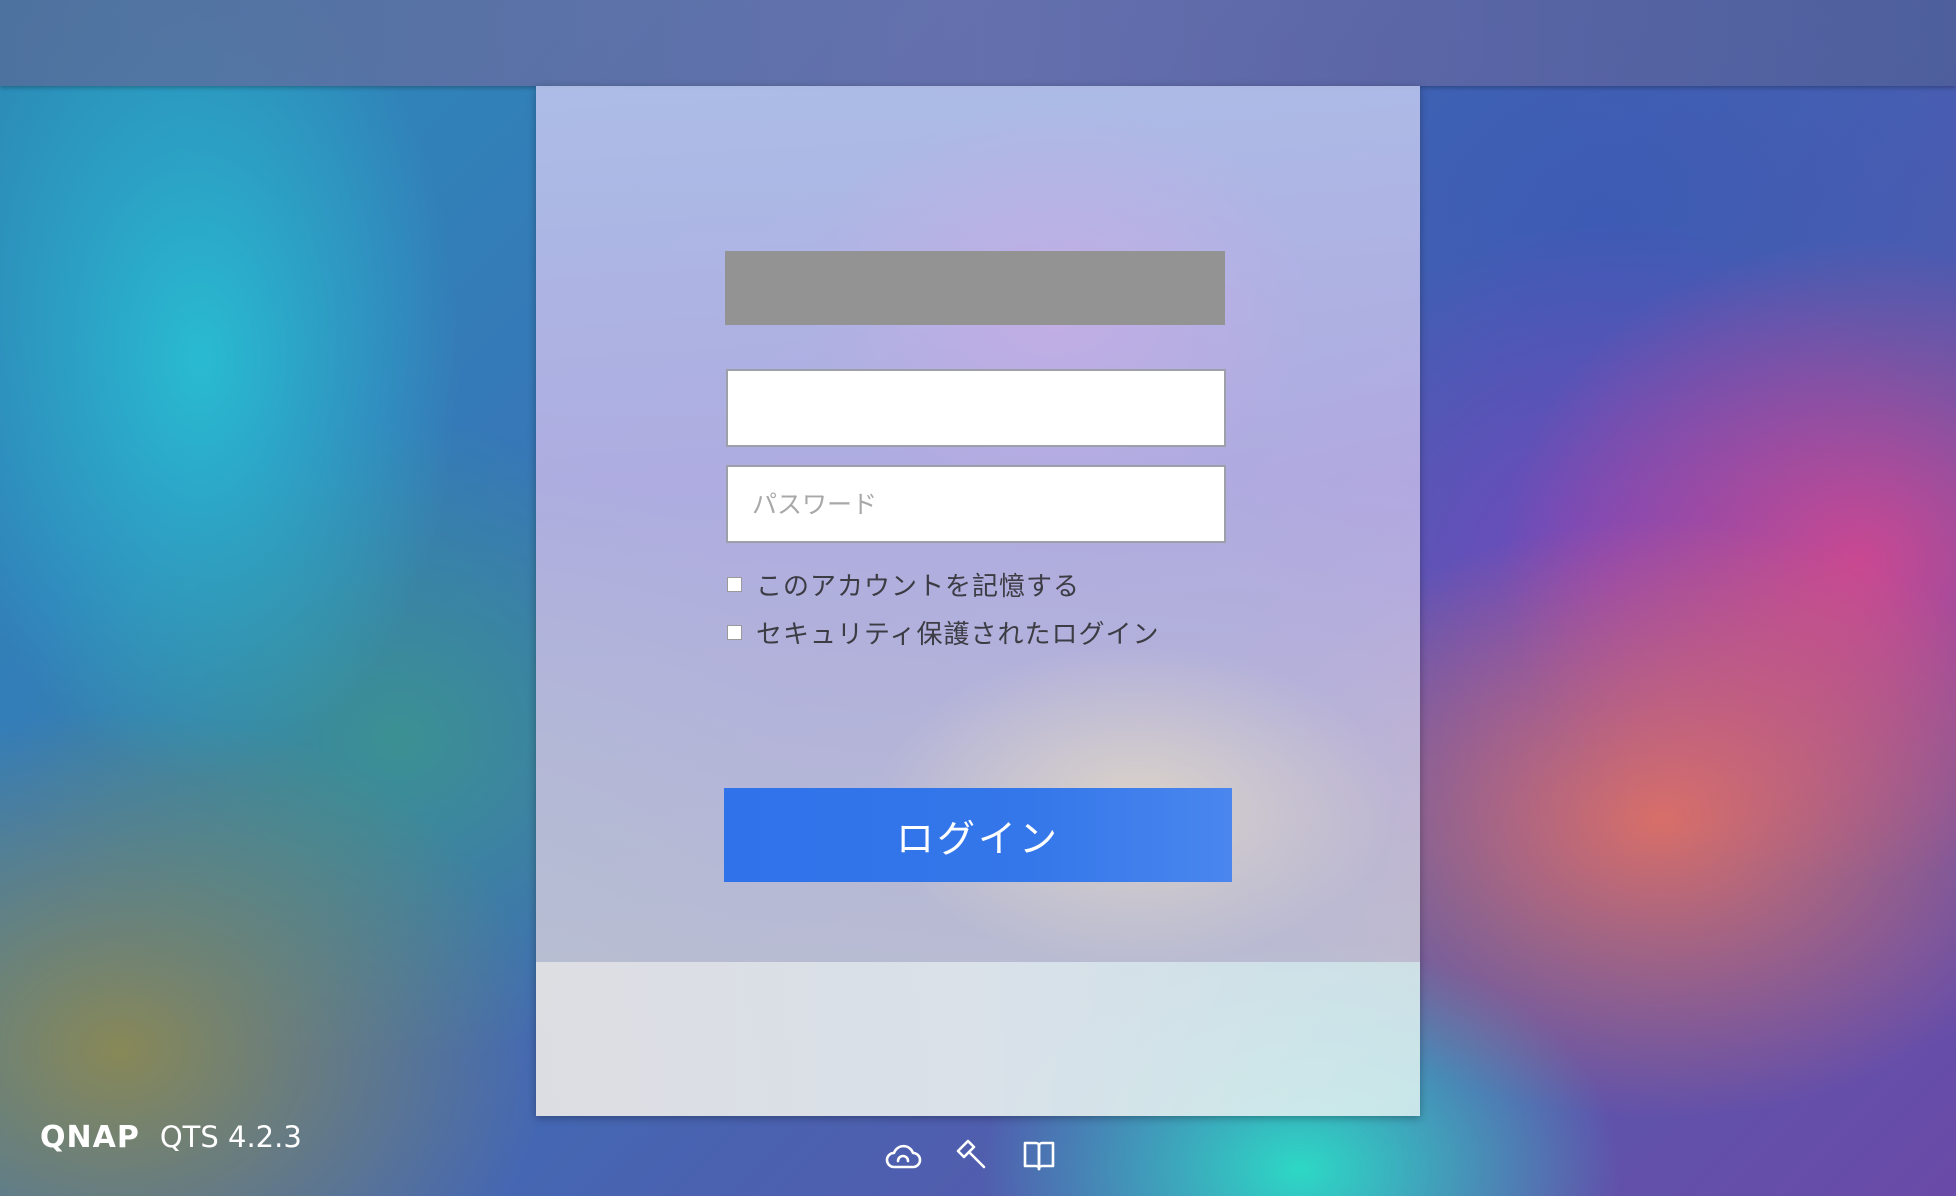  What do you see at coordinates (975, 288) in the screenshot?
I see `logo-placeholder` at bounding box center [975, 288].